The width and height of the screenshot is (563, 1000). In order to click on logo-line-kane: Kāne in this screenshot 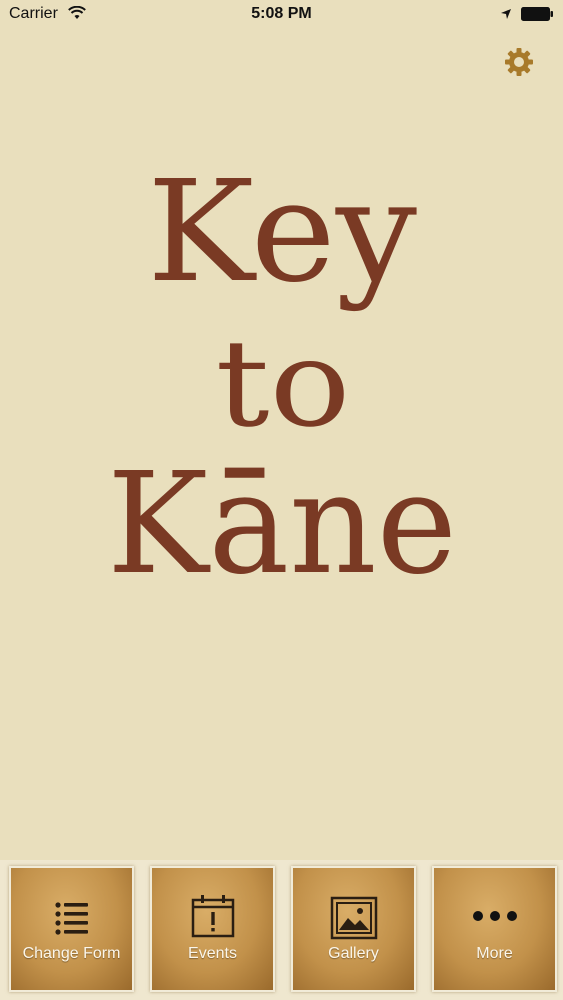, I will do `click(282, 516)`.